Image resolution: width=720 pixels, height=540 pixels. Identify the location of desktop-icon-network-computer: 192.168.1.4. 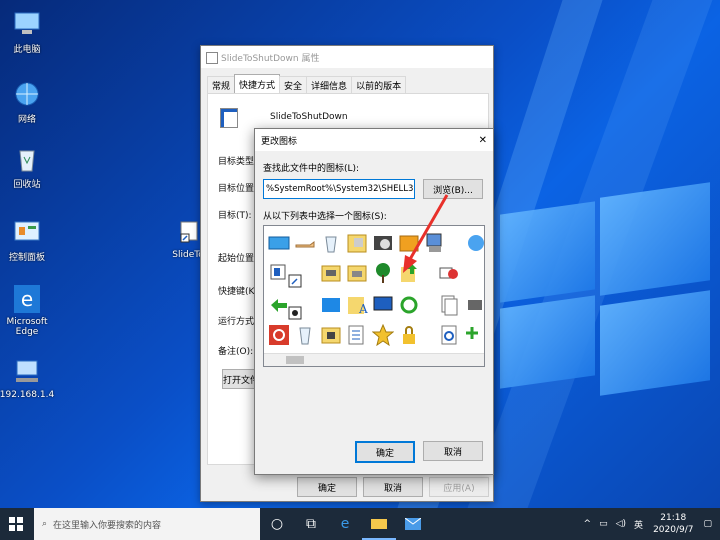
(29, 379).